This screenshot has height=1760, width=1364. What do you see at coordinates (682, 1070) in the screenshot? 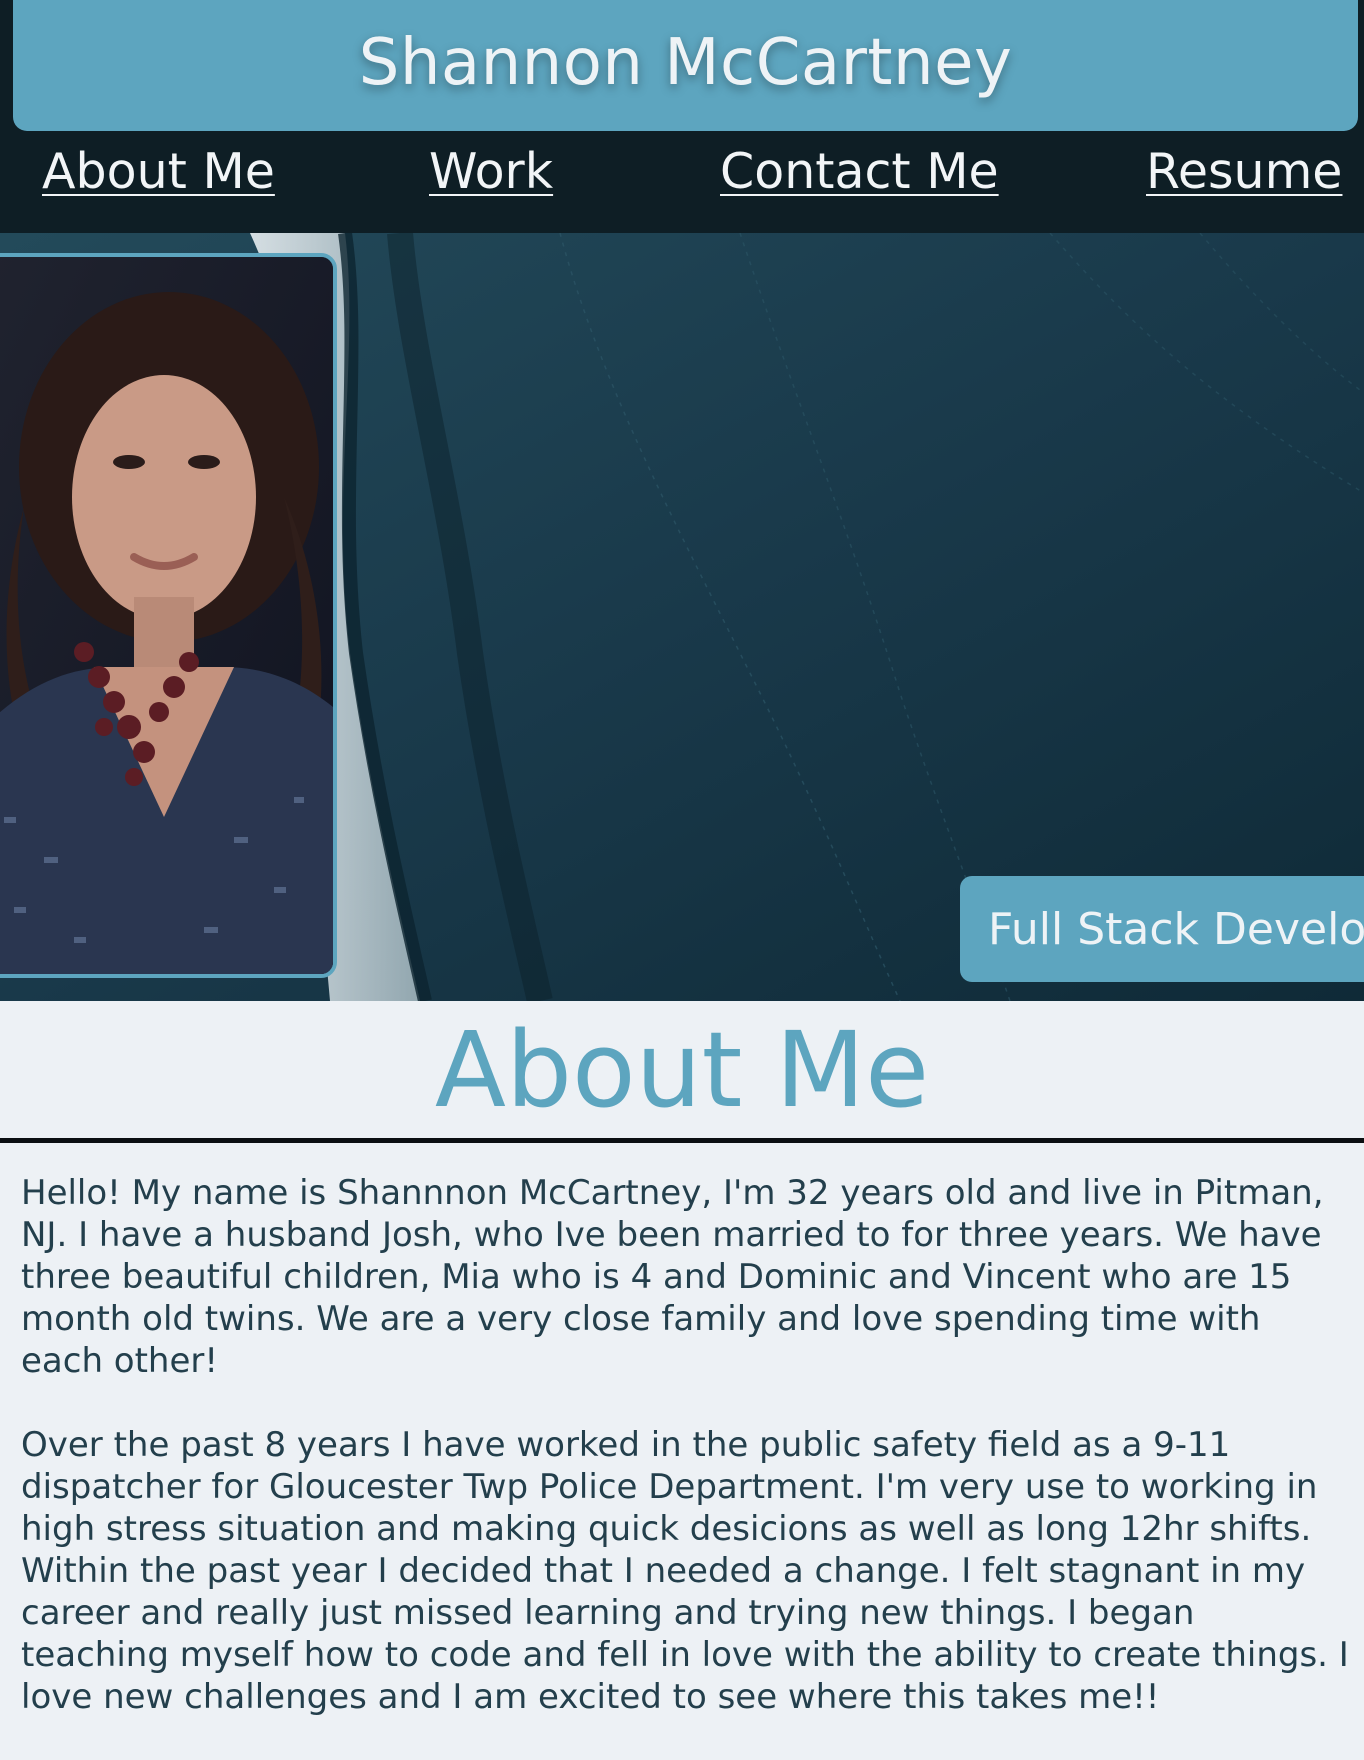
I see `about-me-heading: About Me` at bounding box center [682, 1070].